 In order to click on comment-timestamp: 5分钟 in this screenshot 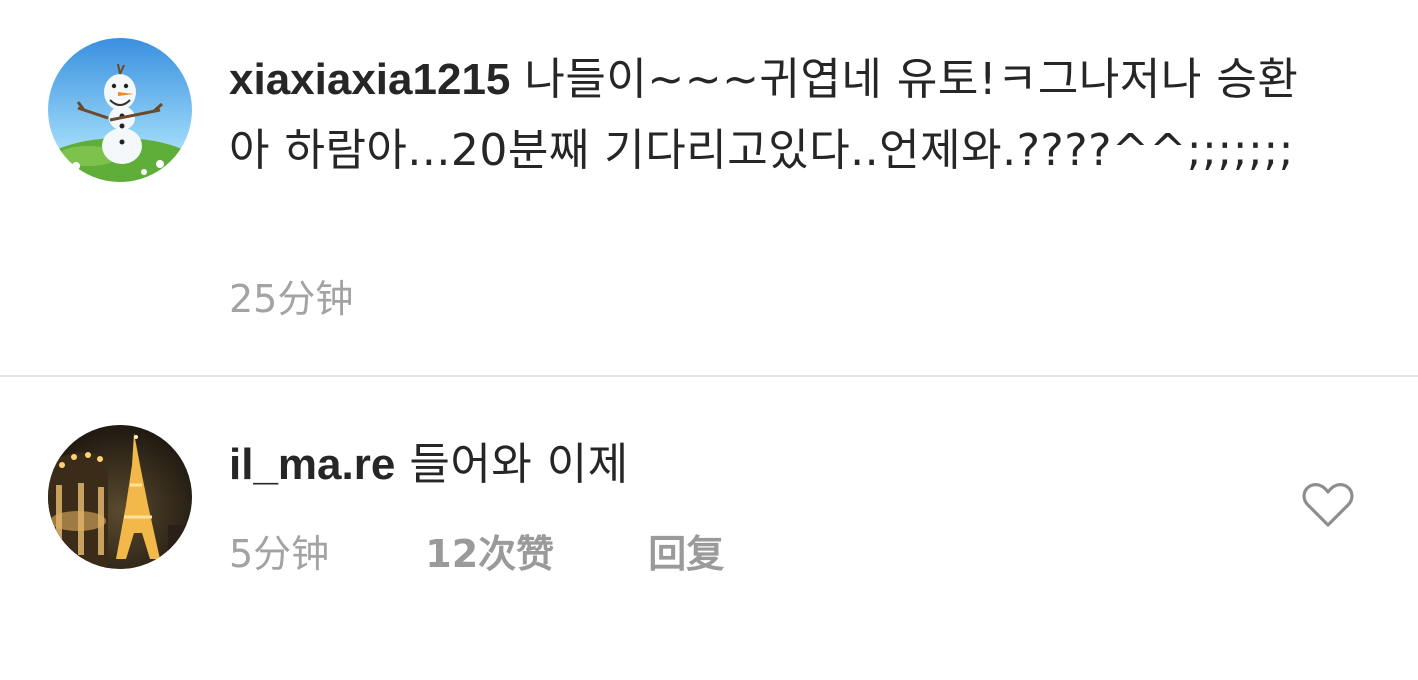, I will do `click(279, 554)`.